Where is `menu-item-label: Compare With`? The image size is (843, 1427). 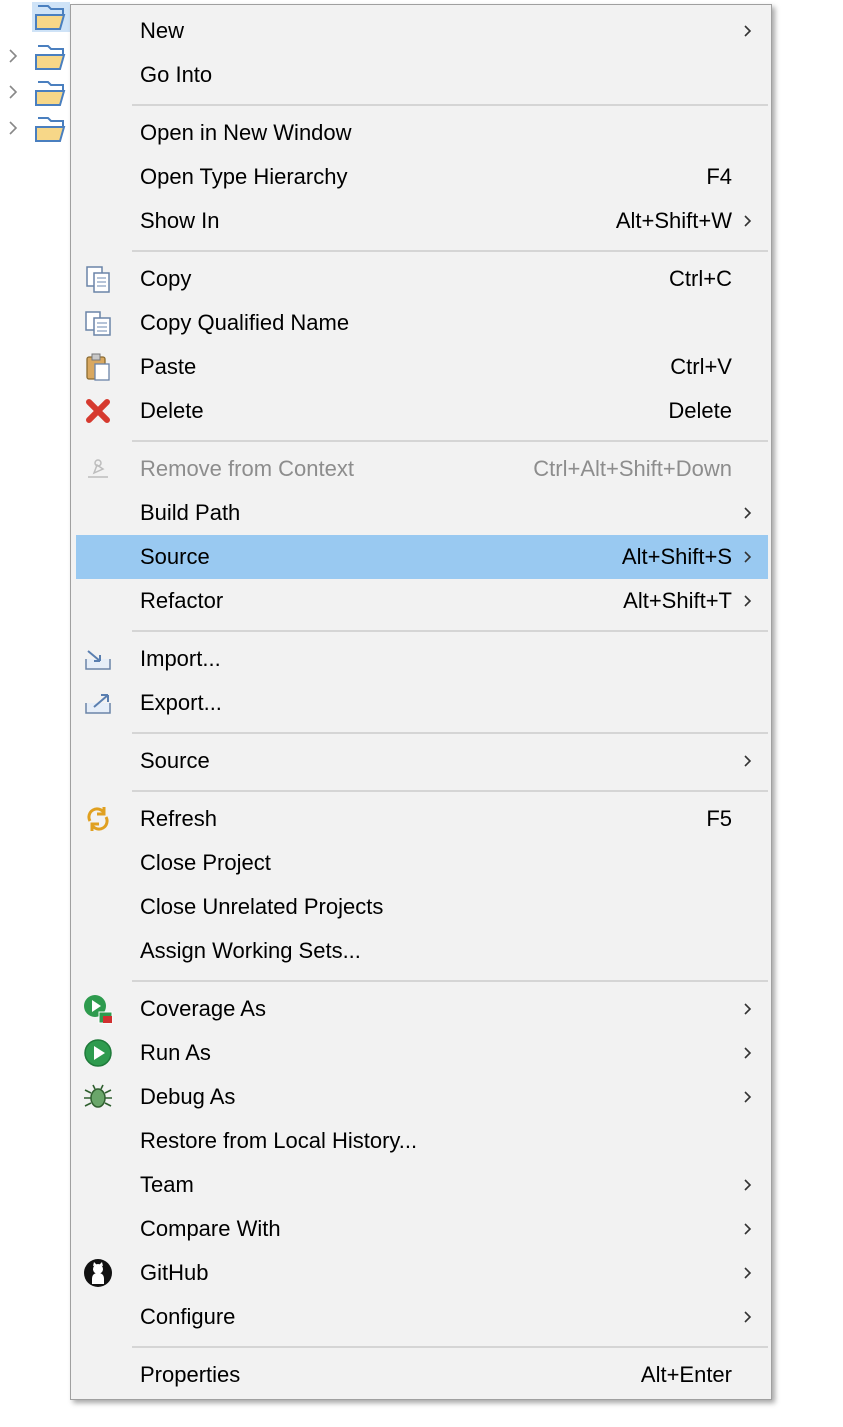
menu-item-label: Compare With is located at coordinates (210, 1228).